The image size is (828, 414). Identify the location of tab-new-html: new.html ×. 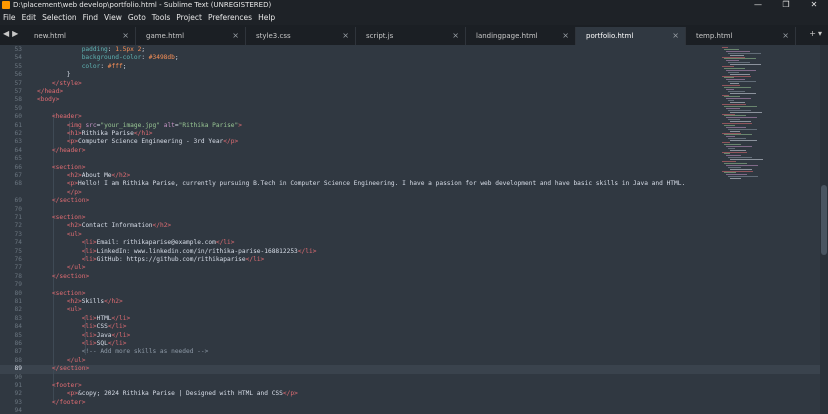
(80, 36).